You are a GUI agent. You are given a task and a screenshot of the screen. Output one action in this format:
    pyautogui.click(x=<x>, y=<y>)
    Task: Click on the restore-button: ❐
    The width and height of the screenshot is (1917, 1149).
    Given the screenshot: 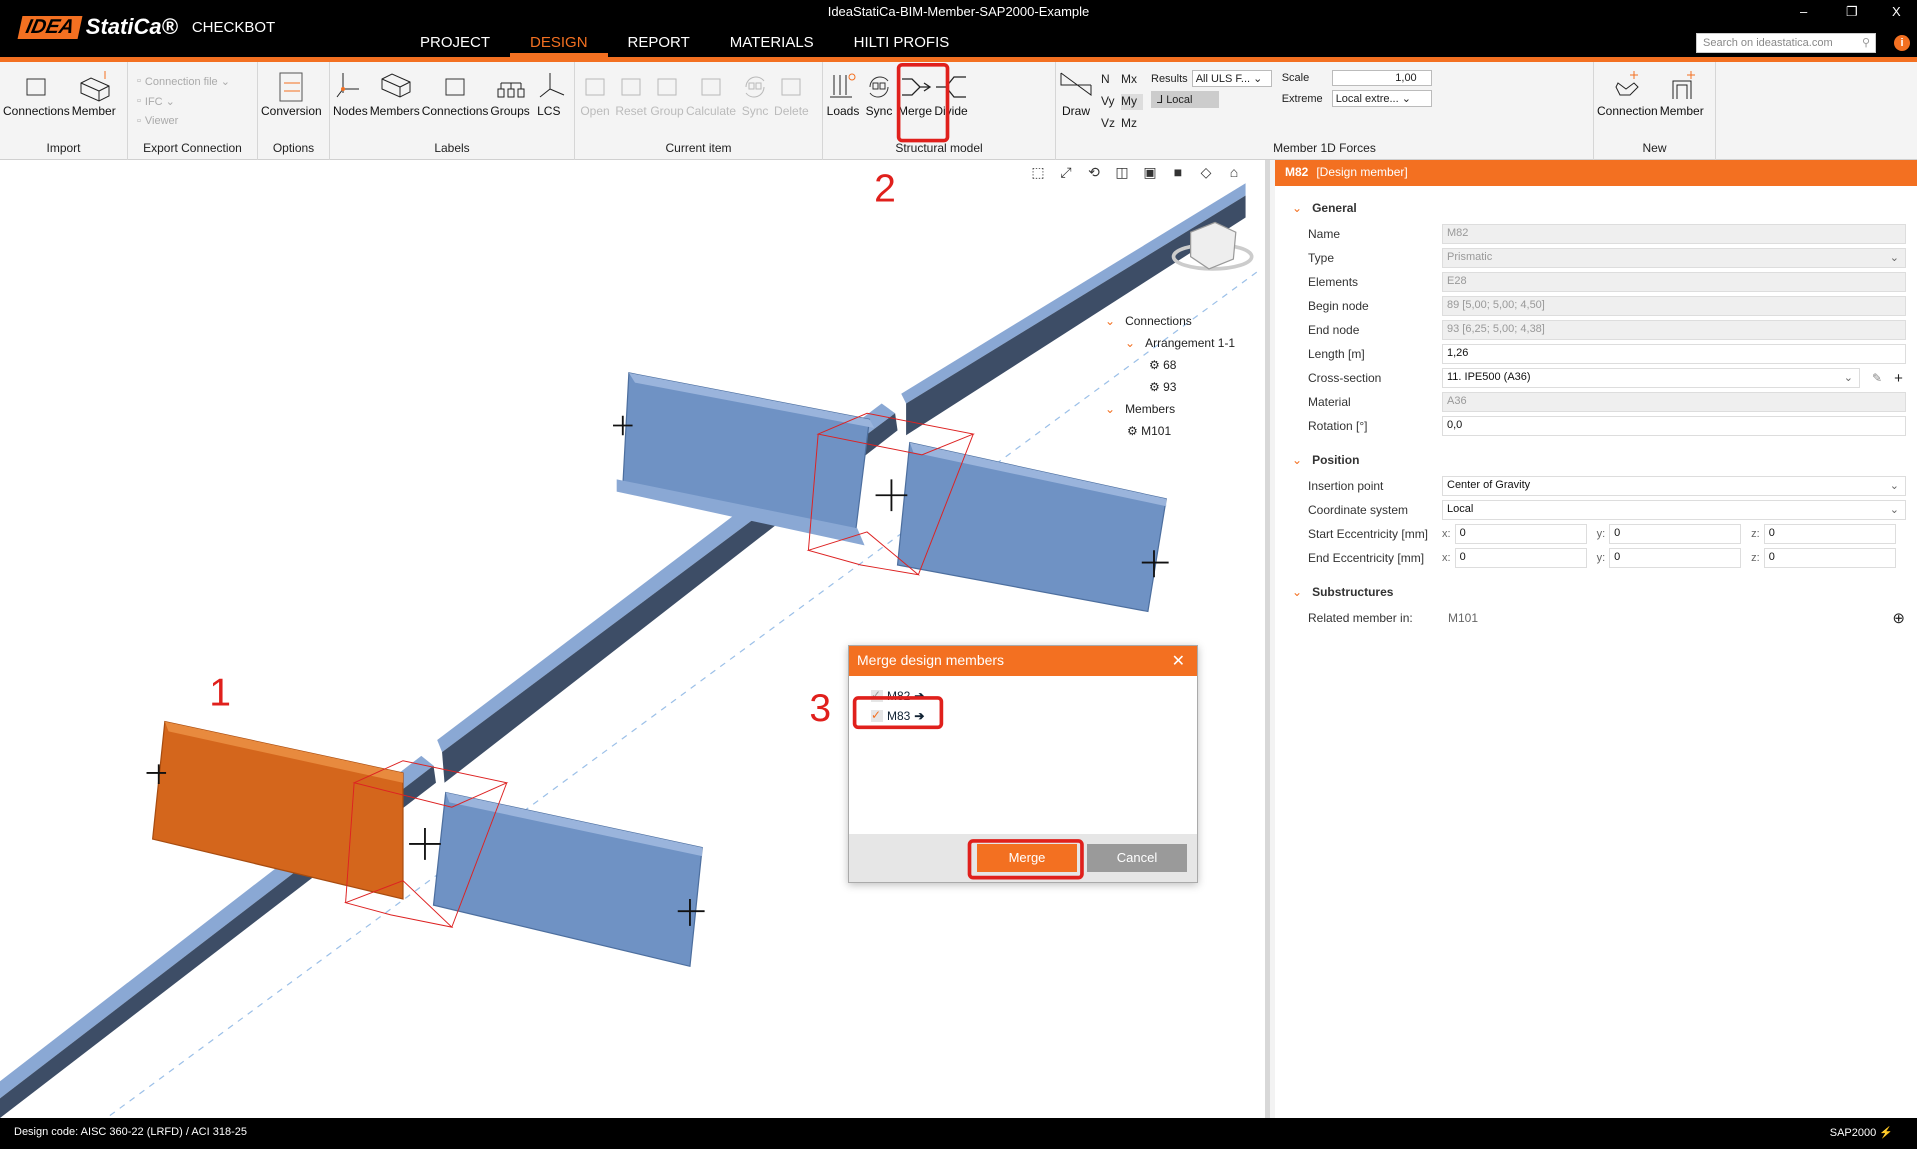 What is the action you would take?
    pyautogui.click(x=1852, y=12)
    